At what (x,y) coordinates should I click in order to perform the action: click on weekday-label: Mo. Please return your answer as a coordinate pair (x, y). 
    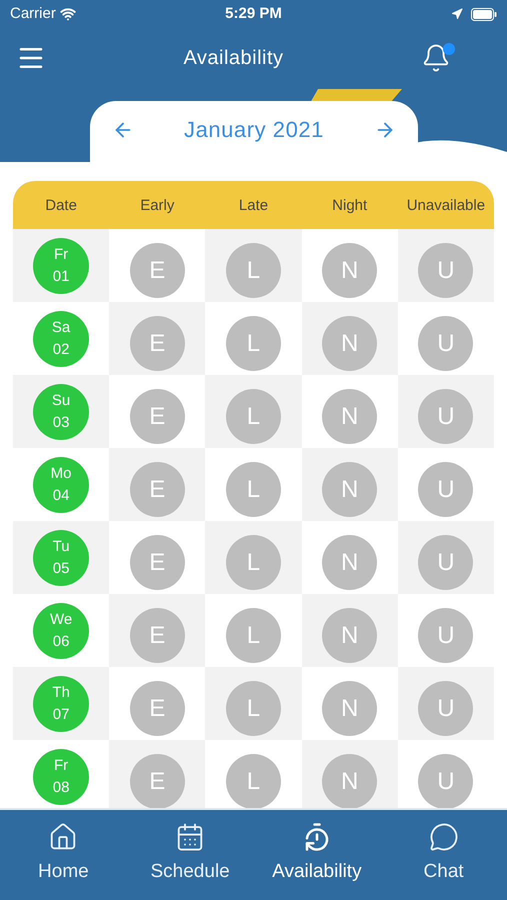
    Looking at the image, I should click on (61, 474).